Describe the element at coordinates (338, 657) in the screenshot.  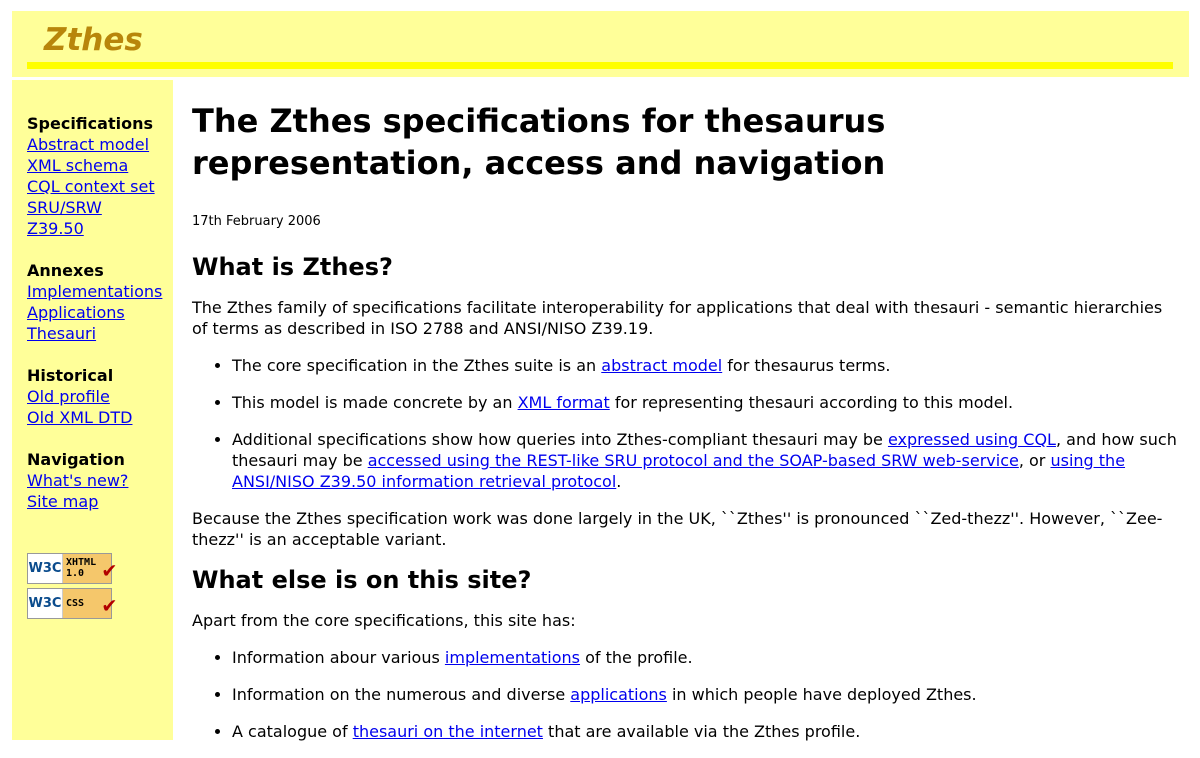
I see `list-item-text: Information abour various` at that location.